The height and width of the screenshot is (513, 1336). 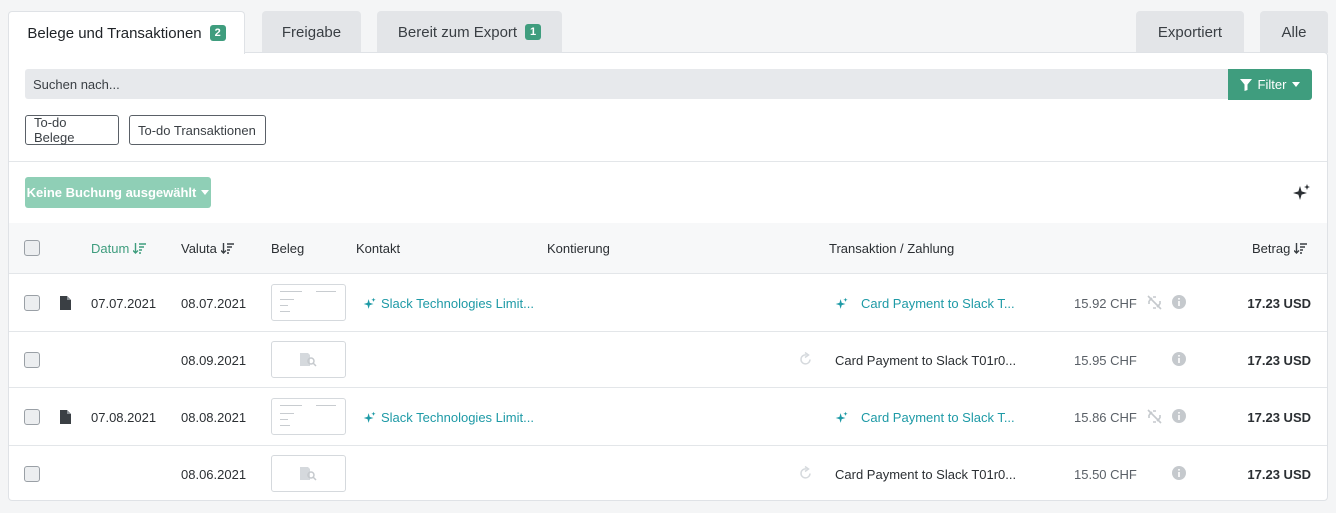 What do you see at coordinates (1271, 248) in the screenshot?
I see `column-label: Betrag` at bounding box center [1271, 248].